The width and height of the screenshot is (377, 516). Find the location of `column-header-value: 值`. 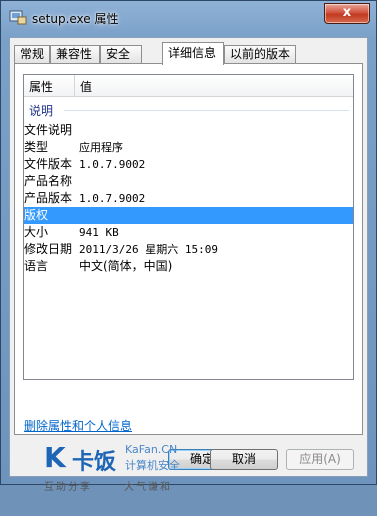

column-header-value: 值 is located at coordinates (86, 86).